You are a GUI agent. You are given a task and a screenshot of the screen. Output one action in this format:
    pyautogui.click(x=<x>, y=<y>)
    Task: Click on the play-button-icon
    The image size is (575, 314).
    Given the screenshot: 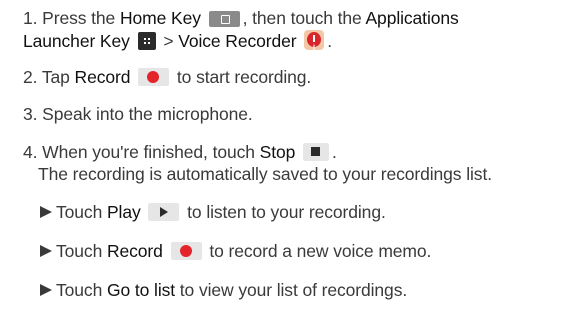 What is the action you would take?
    pyautogui.click(x=164, y=212)
    